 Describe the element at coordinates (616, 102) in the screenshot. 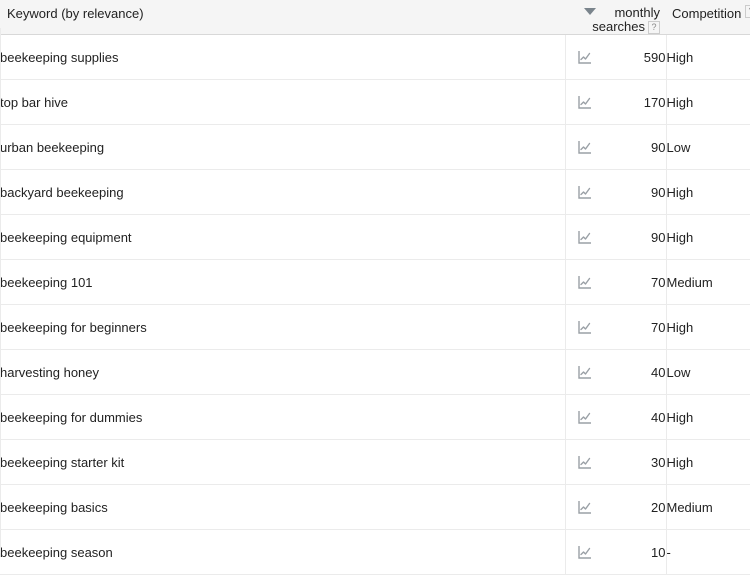

I see `monthly-searches-cell: 170` at that location.